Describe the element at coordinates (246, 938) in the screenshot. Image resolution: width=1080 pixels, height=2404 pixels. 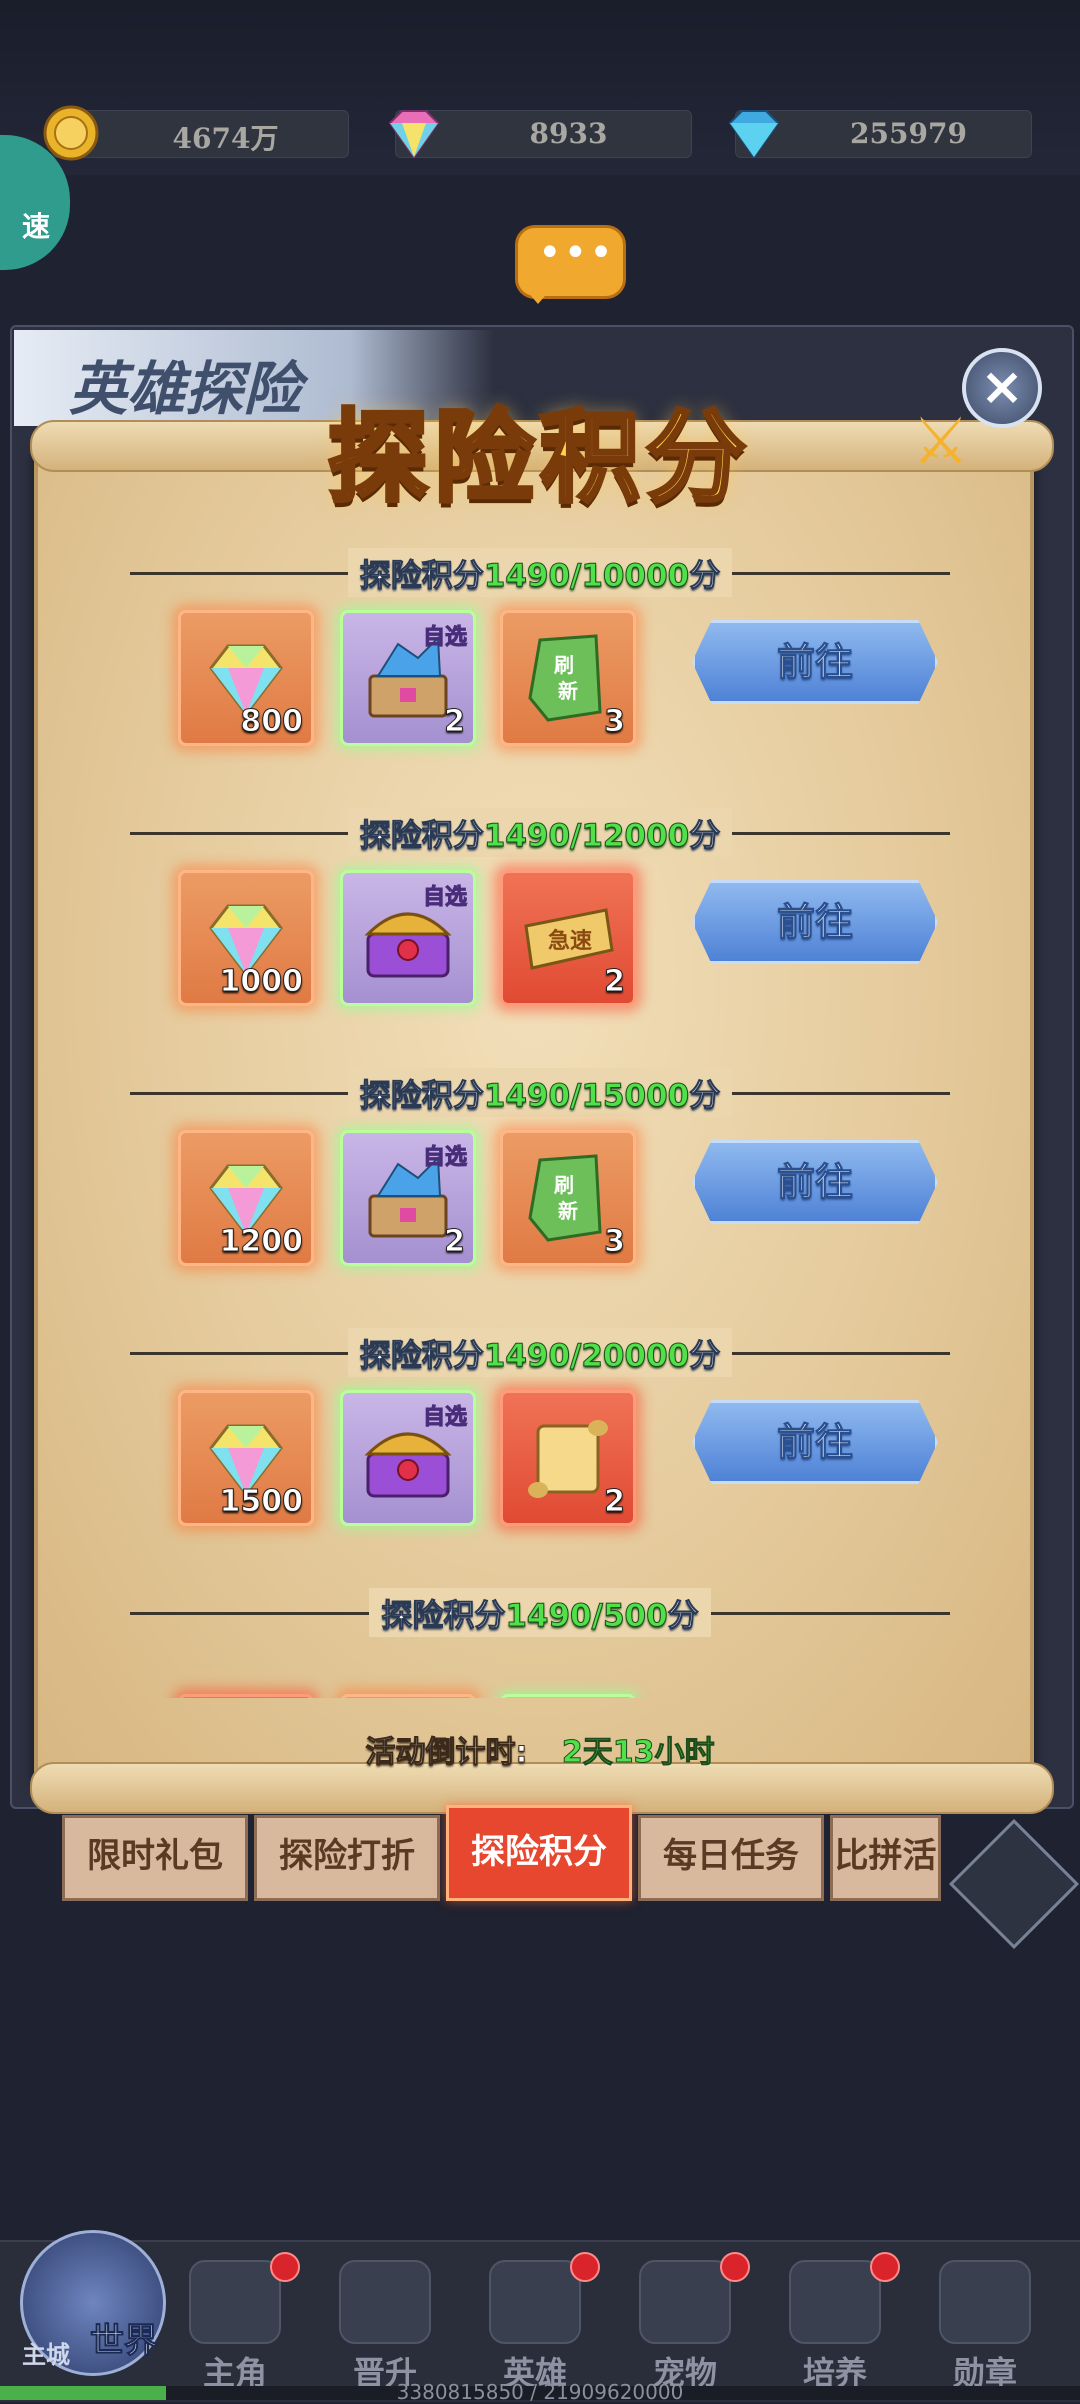
I see `reward-item: 1000` at that location.